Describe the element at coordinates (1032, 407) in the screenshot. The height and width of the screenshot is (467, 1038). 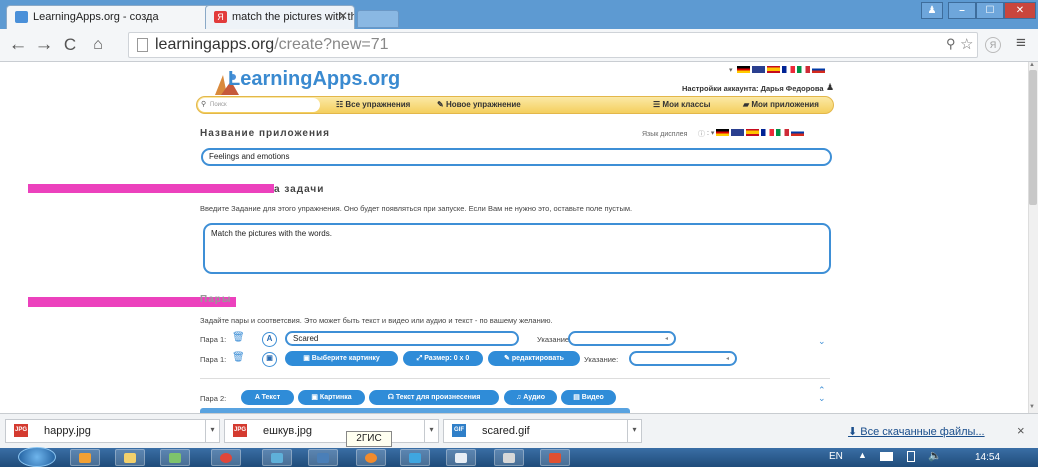
I see `scroll-down-icon: ▼` at that location.